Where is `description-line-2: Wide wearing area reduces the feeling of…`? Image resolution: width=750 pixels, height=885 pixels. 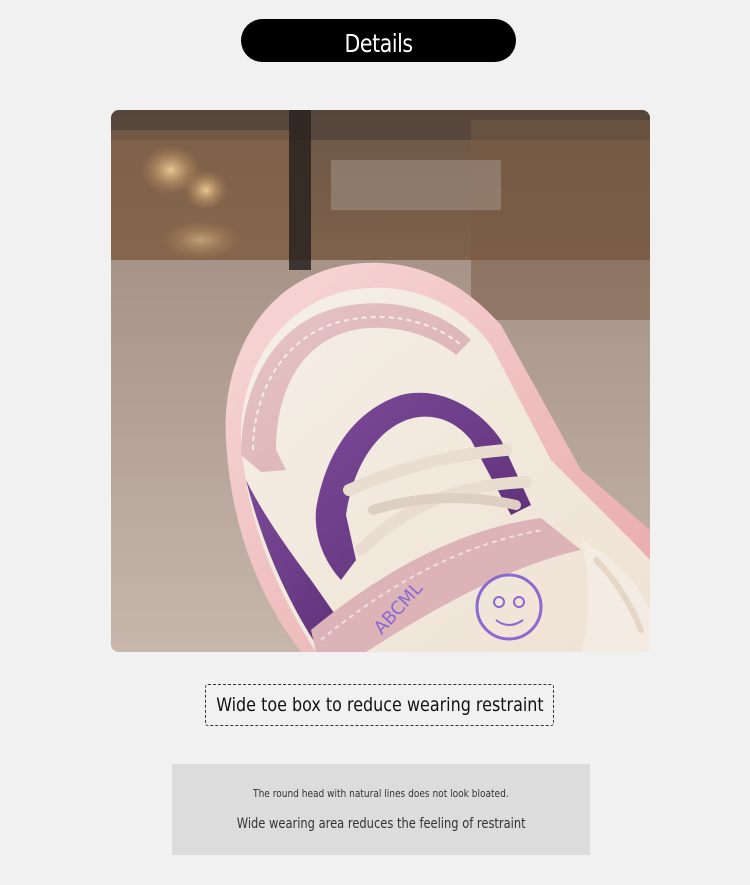
description-line-2: Wide wearing area reduces the feeling of… is located at coordinates (381, 824).